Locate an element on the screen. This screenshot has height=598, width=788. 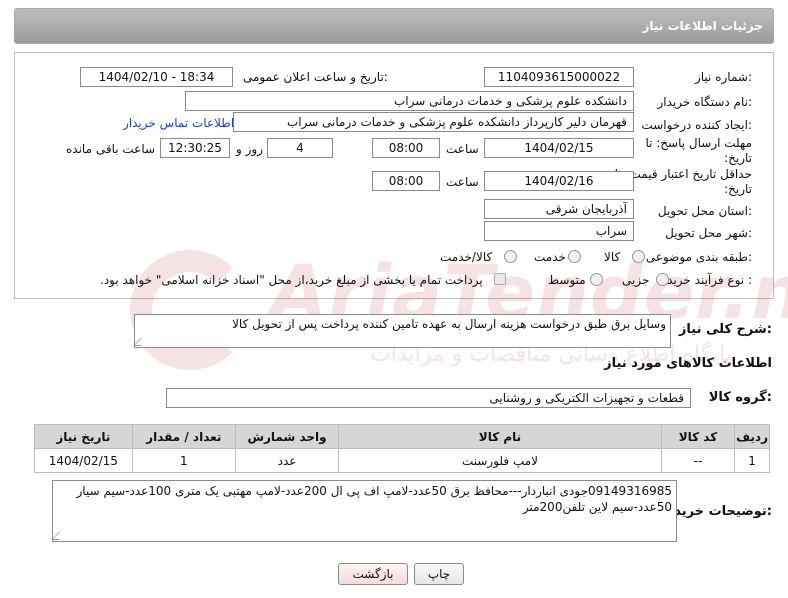
creator-label: ایجاد کننده درخواست: is located at coordinates (696, 125).